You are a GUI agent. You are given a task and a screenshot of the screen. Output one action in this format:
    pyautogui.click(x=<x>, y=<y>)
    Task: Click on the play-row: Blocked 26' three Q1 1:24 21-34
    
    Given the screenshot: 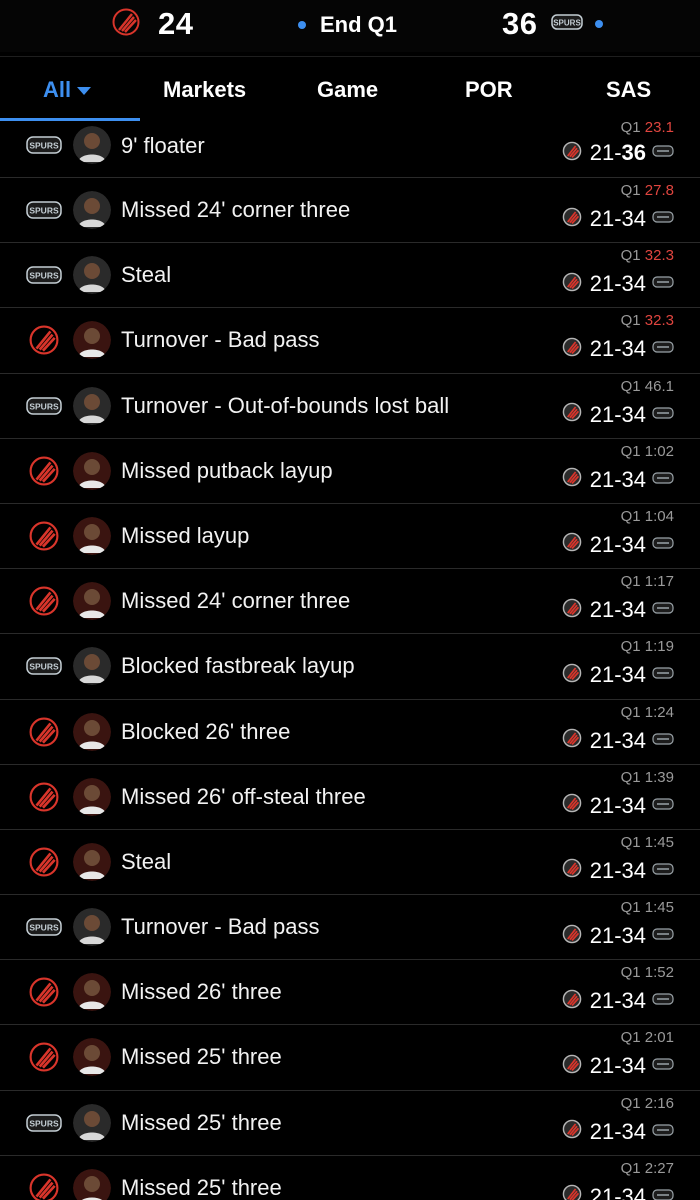 What is the action you would take?
    pyautogui.click(x=350, y=732)
    